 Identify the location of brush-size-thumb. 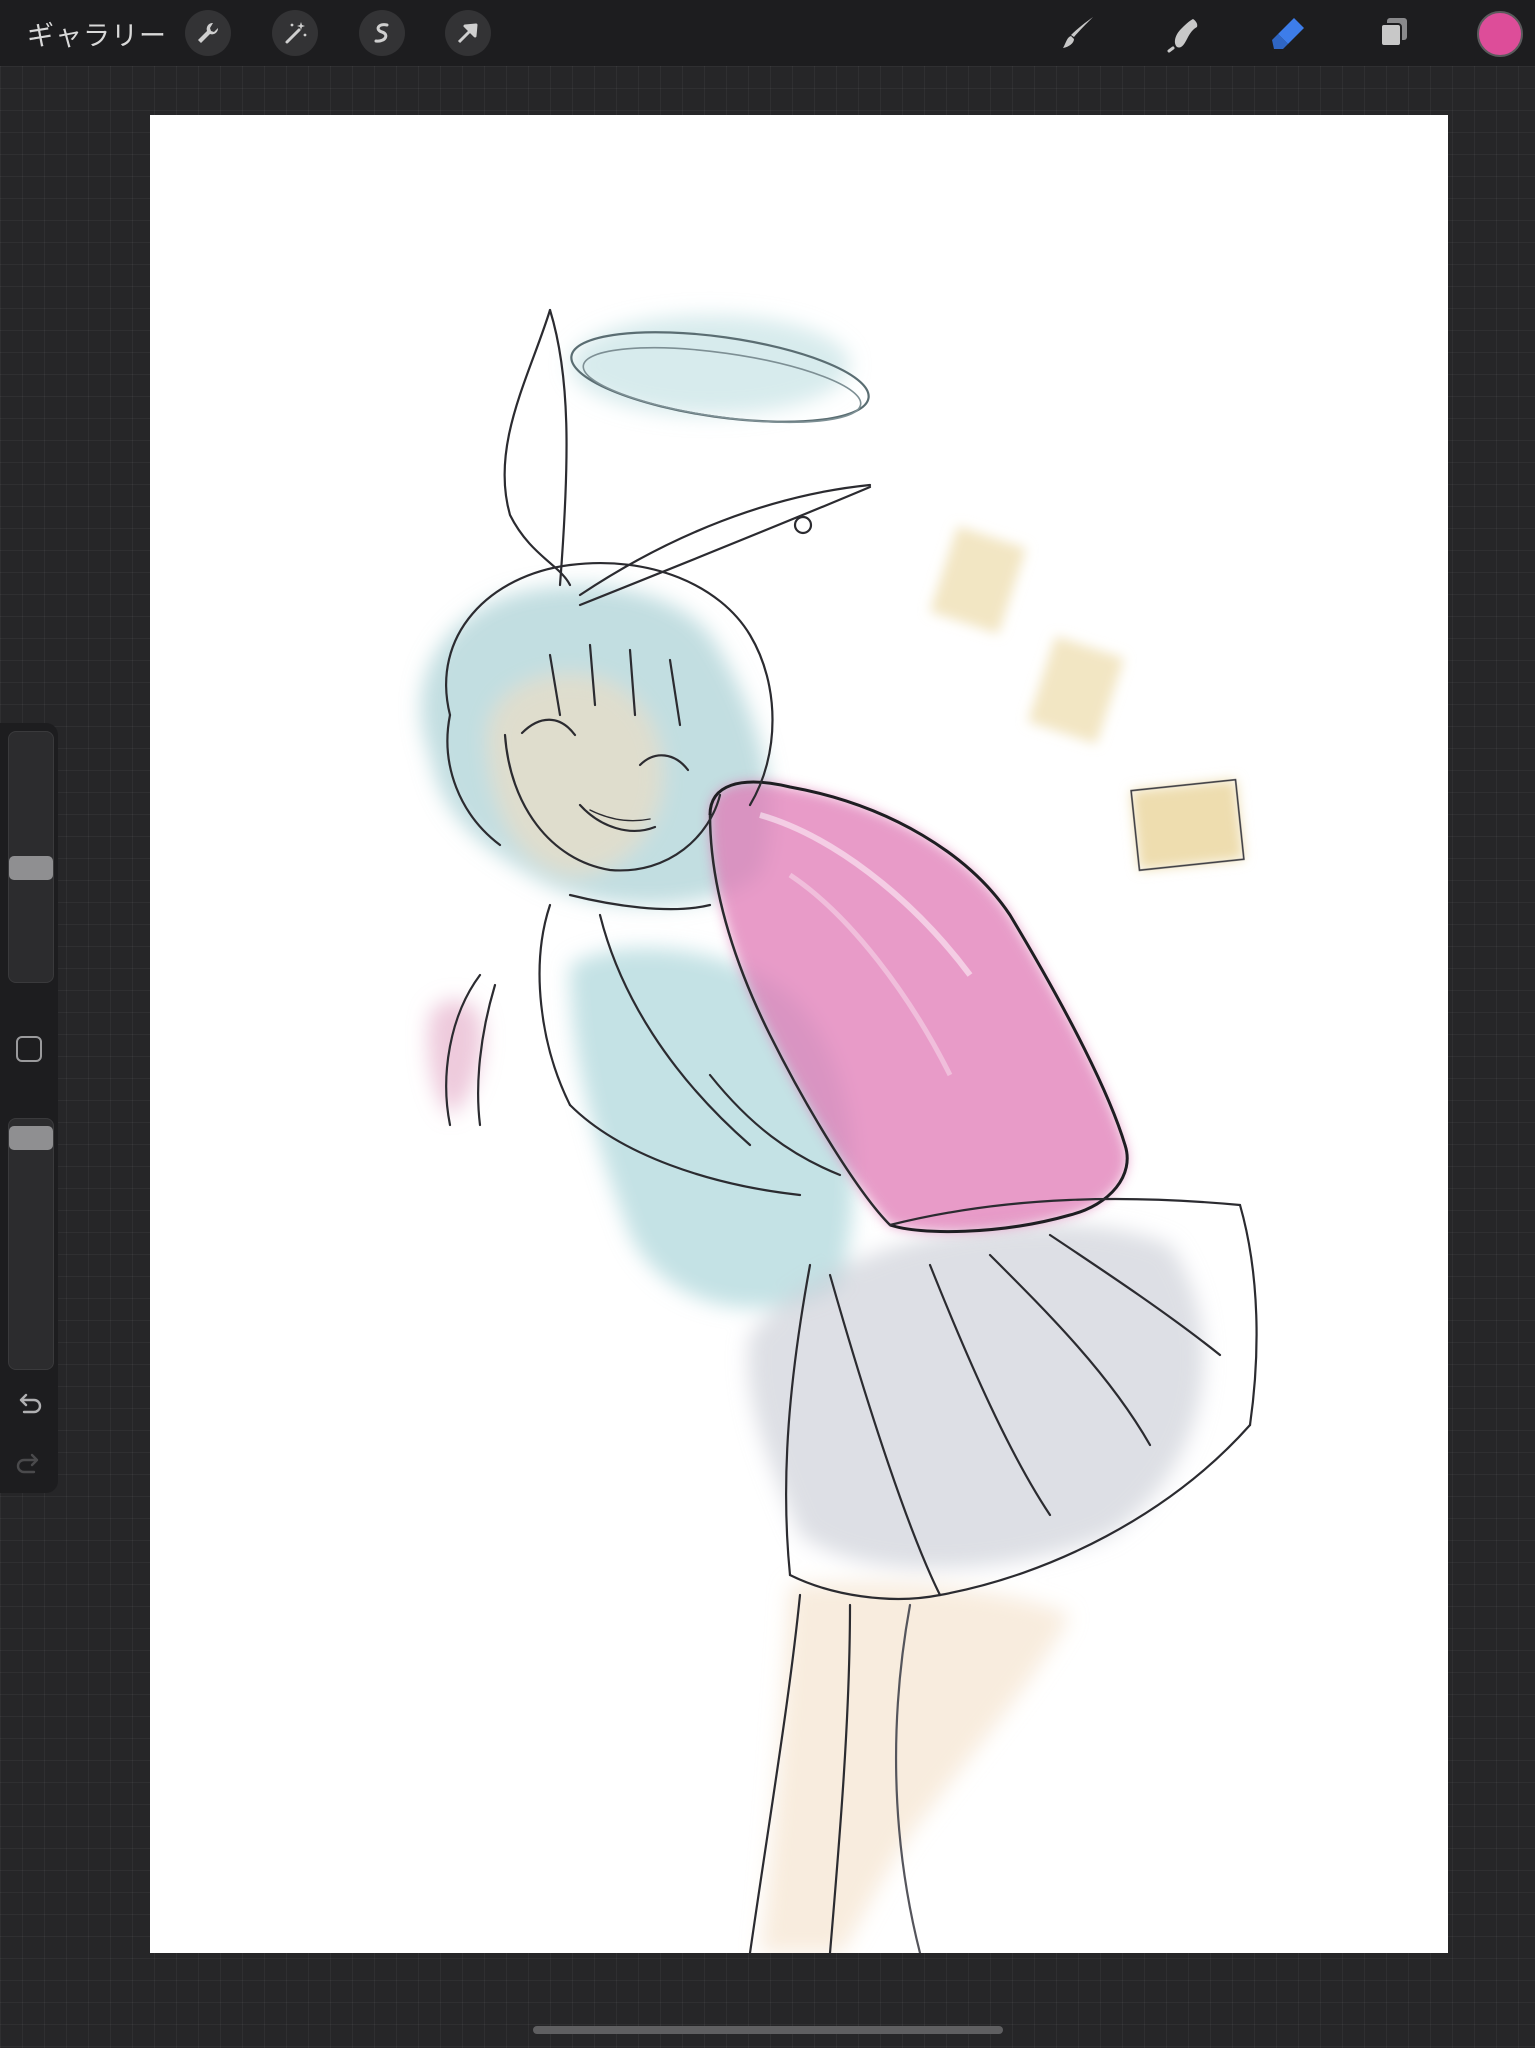
(31, 868).